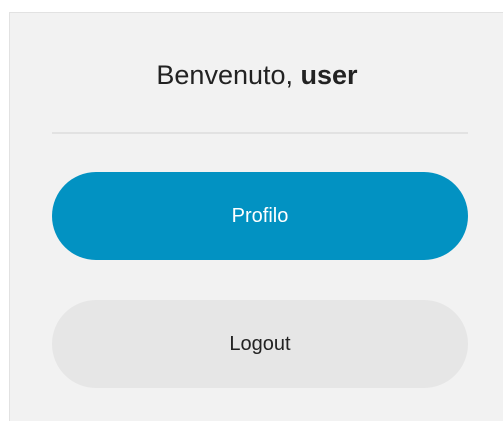 The image size is (504, 421). What do you see at coordinates (329, 75) in the screenshot?
I see `welcome-username: user` at bounding box center [329, 75].